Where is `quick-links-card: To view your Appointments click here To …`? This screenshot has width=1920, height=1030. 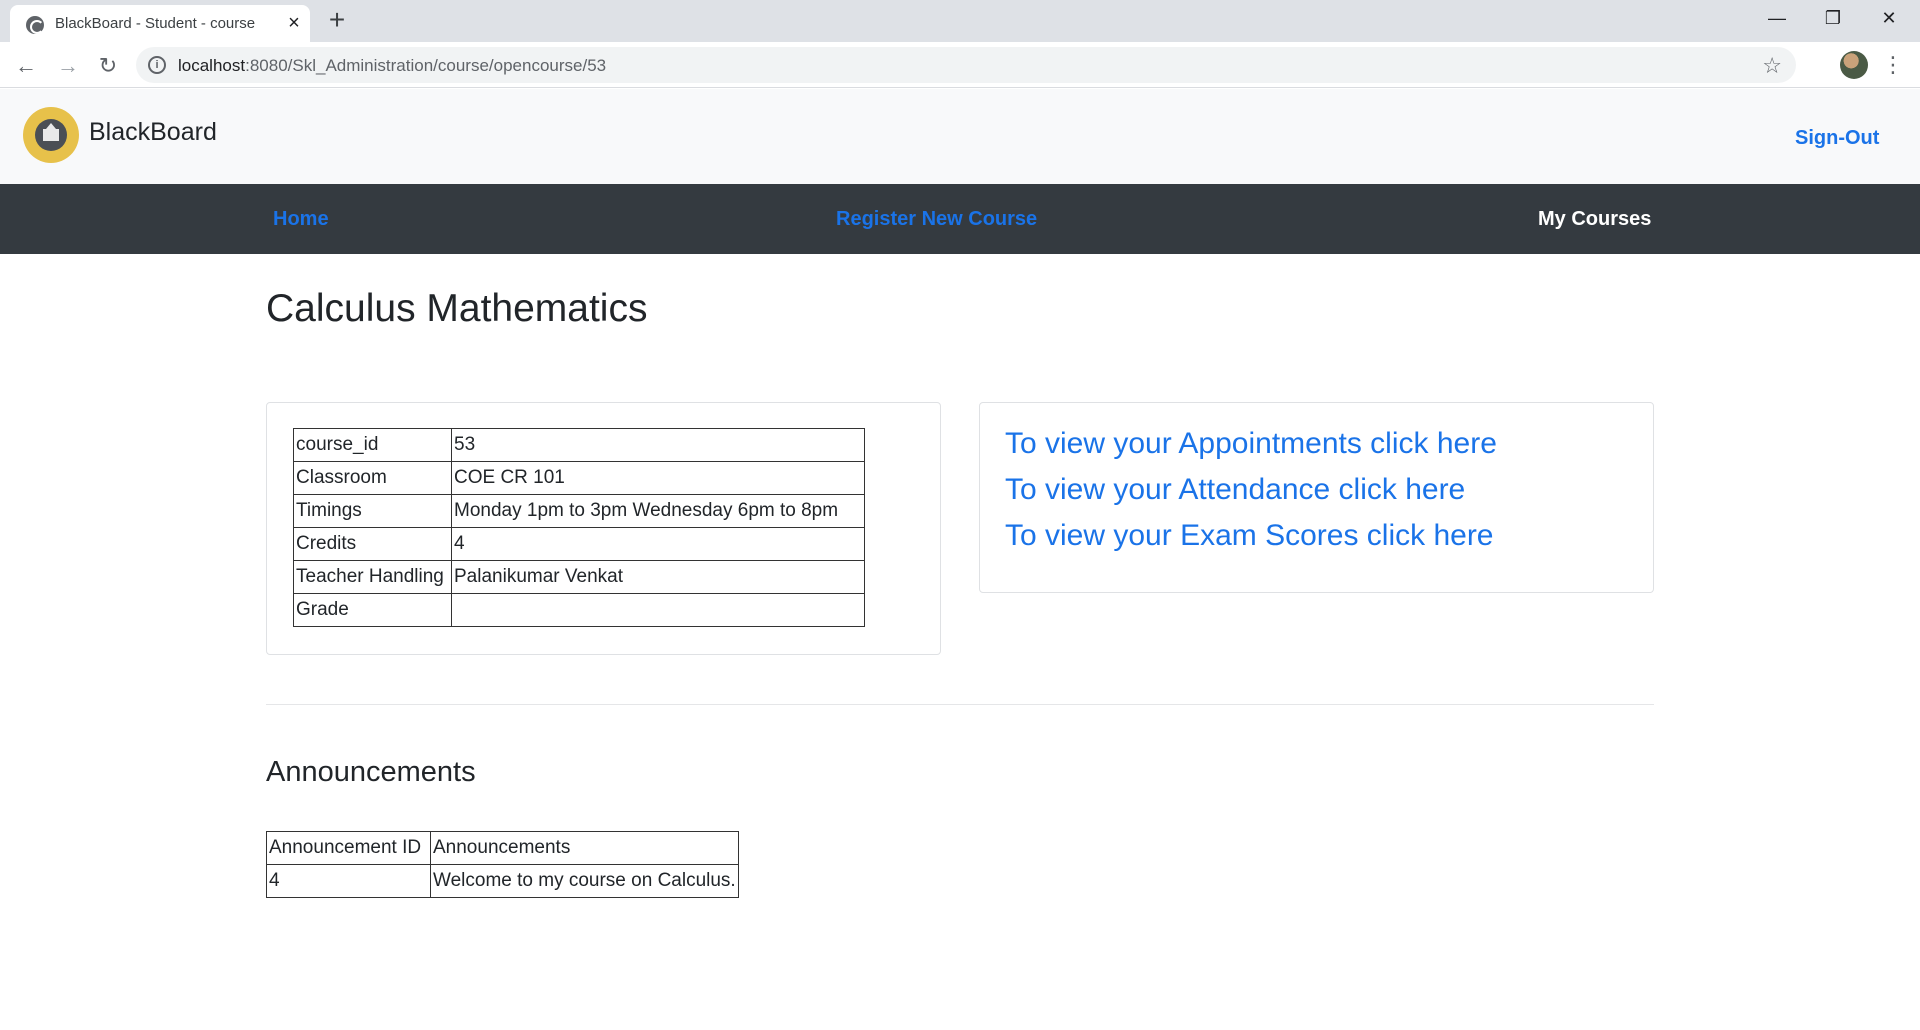 quick-links-card: To view your Appointments click here To … is located at coordinates (1316, 497).